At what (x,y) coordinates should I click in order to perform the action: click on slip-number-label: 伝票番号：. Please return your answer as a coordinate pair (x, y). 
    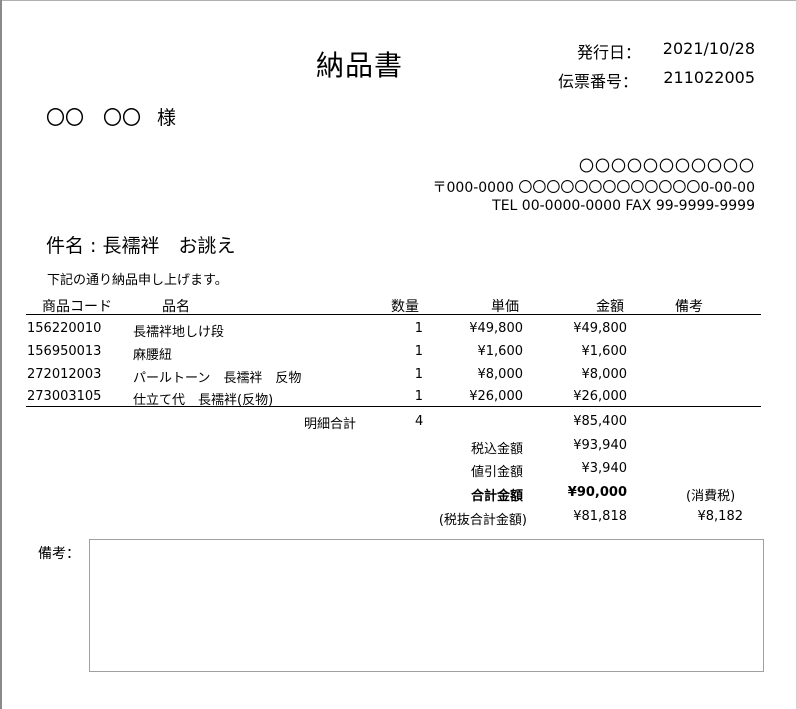
    Looking at the image, I should click on (598, 81).